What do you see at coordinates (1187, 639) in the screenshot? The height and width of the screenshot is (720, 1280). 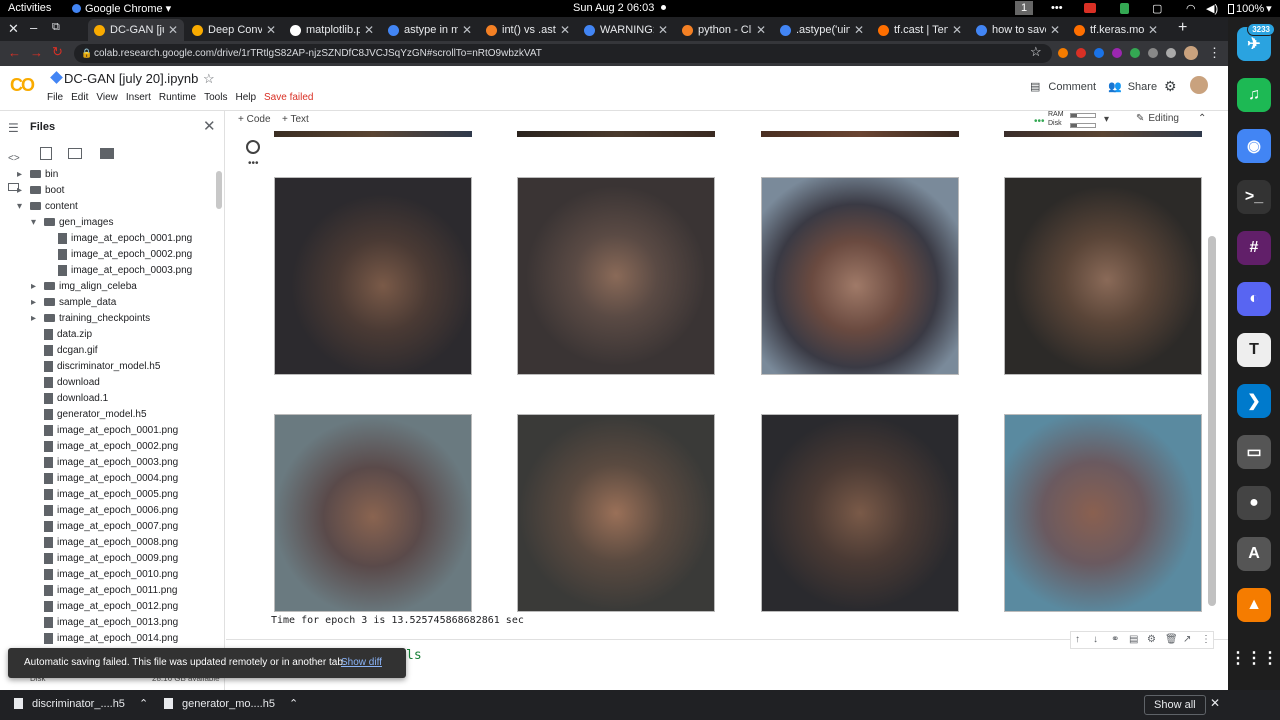 I see `expand-icon: ↗` at bounding box center [1187, 639].